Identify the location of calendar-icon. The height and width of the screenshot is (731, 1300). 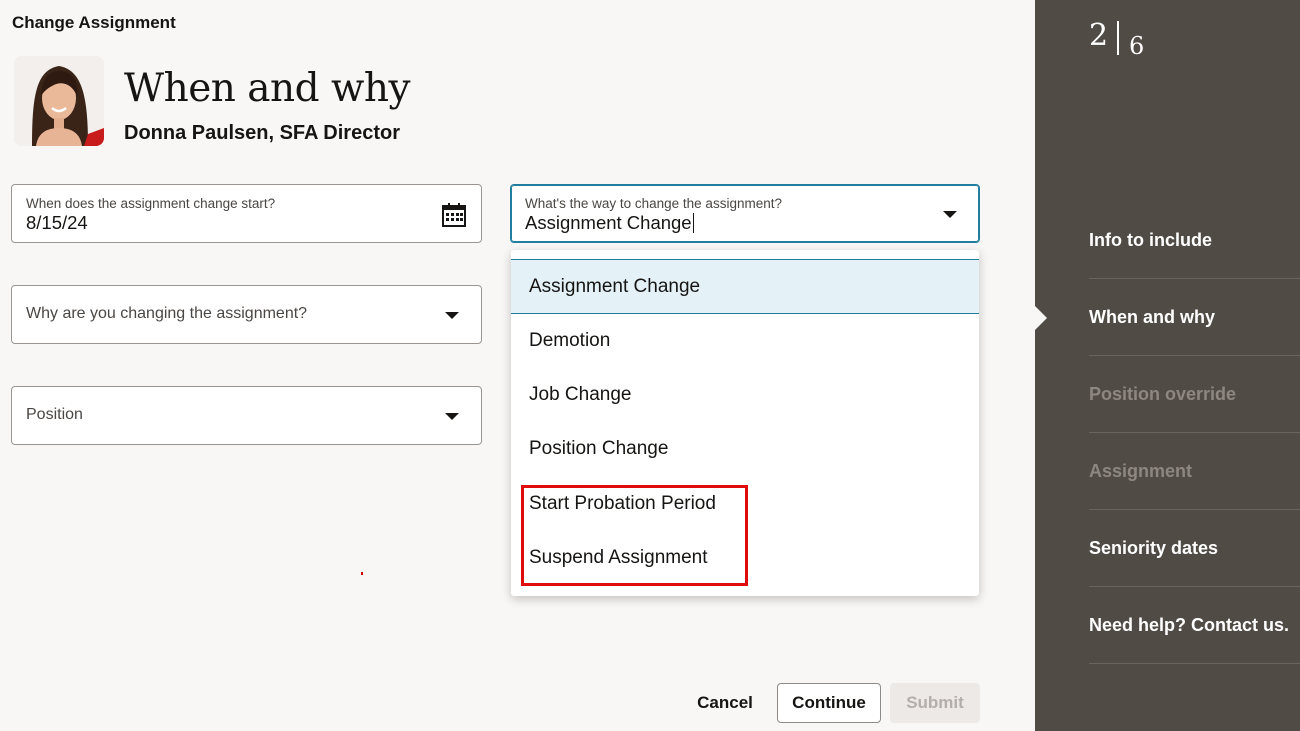
(454, 215).